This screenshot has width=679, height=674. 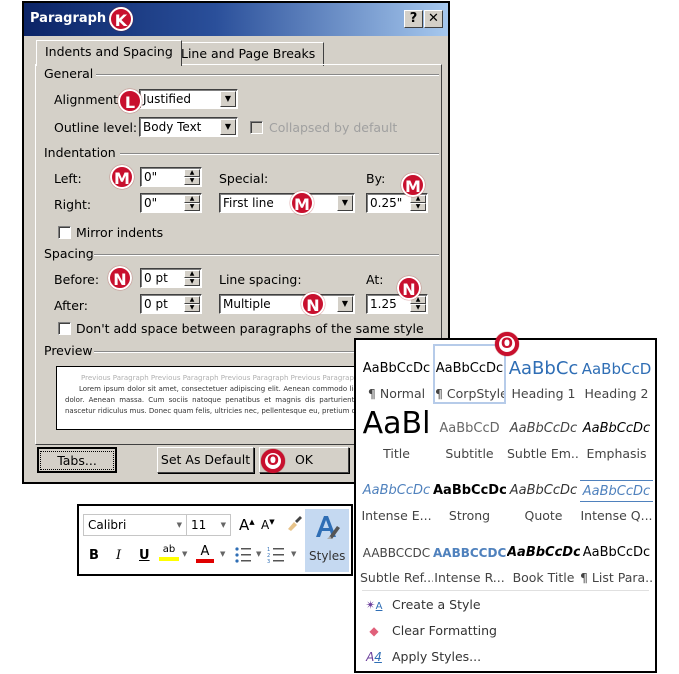 What do you see at coordinates (469, 434) in the screenshot?
I see `style-subtitle: AaBbCcD Subtitle` at bounding box center [469, 434].